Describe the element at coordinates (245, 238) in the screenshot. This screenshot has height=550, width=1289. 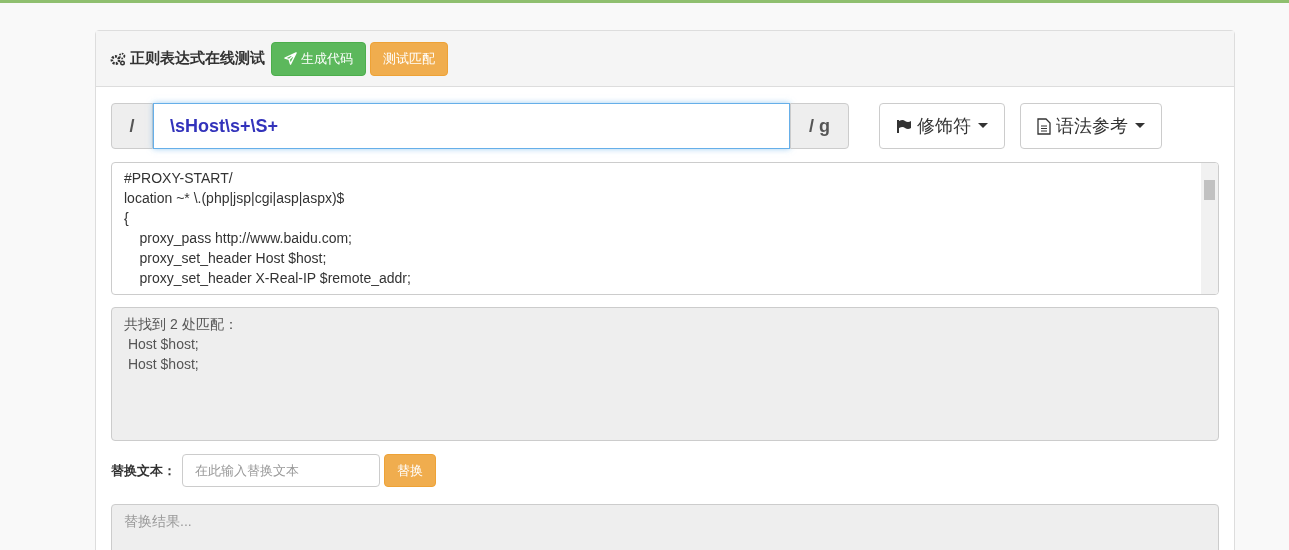
I see `code-line: proxy_pass http://www.baidu.com;` at that location.